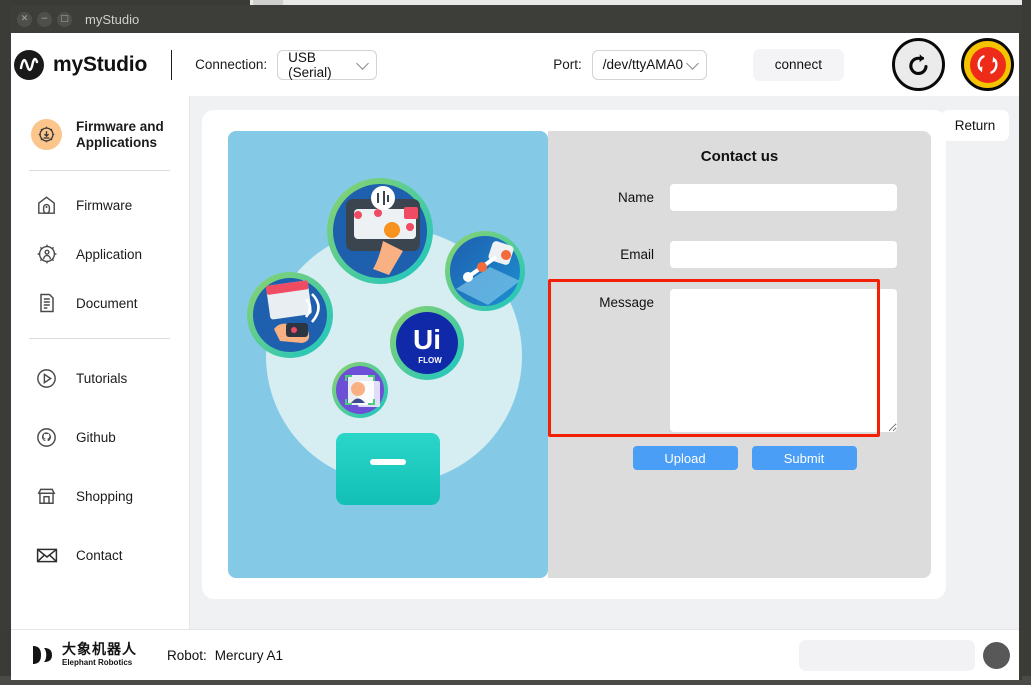  I want to click on logo-text: 大象机器人 Elephant Robotics, so click(99, 655).